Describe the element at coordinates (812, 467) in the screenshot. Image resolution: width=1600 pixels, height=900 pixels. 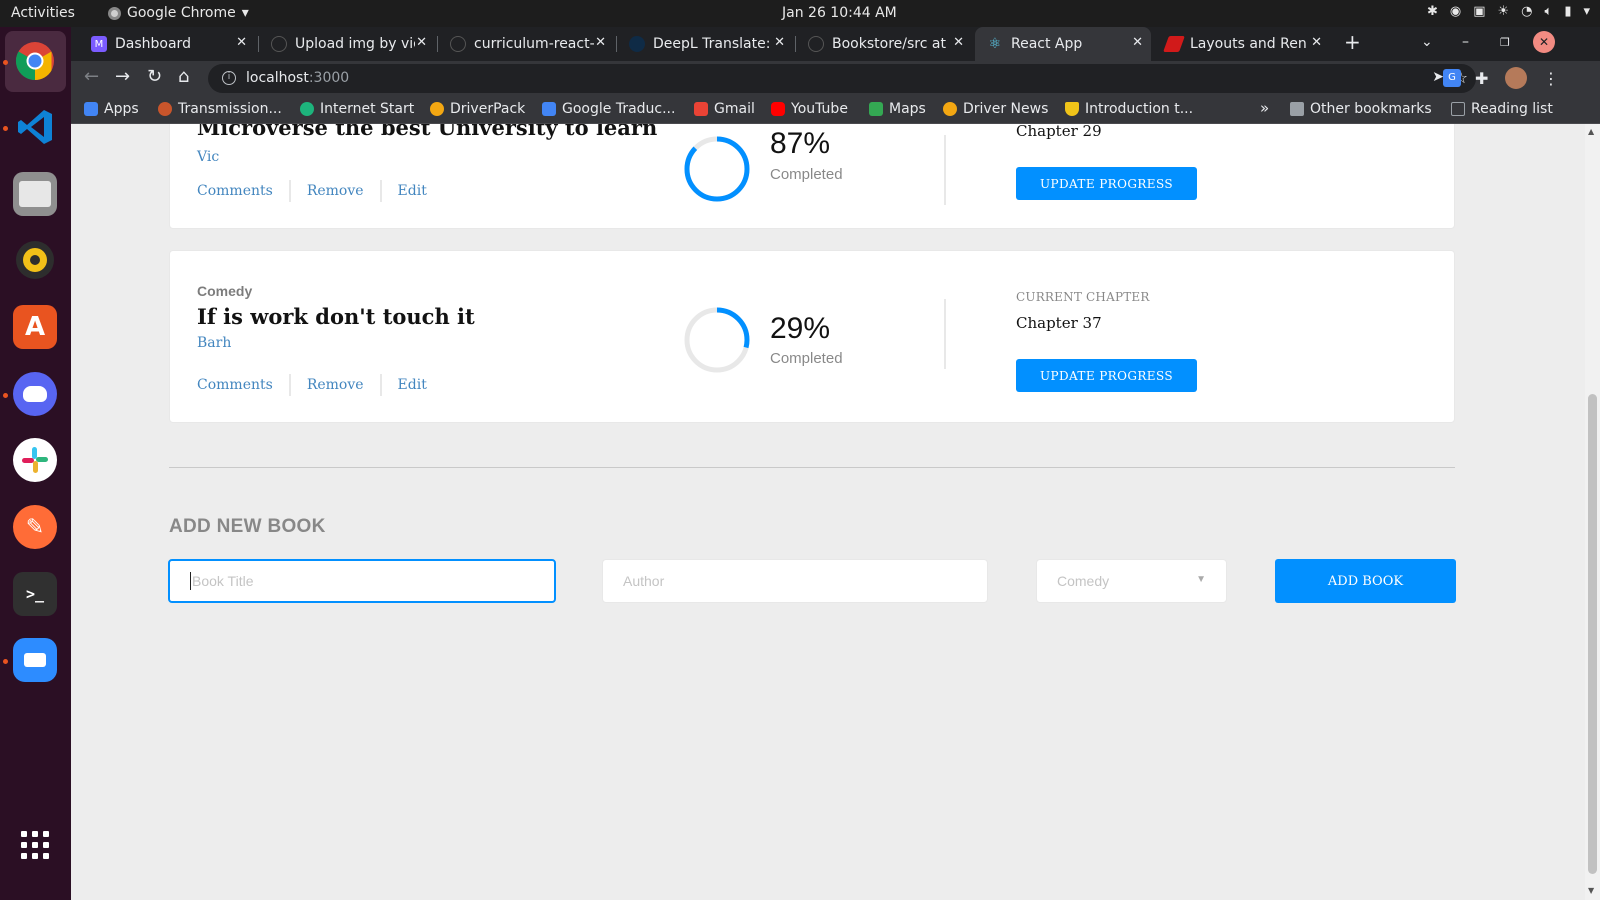
I see `section-divider` at that location.